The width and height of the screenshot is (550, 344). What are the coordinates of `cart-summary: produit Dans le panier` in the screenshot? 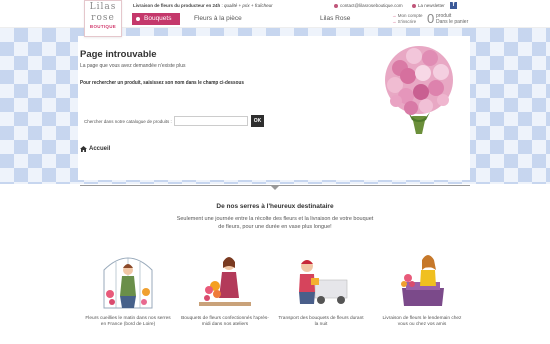 It's located at (452, 19).